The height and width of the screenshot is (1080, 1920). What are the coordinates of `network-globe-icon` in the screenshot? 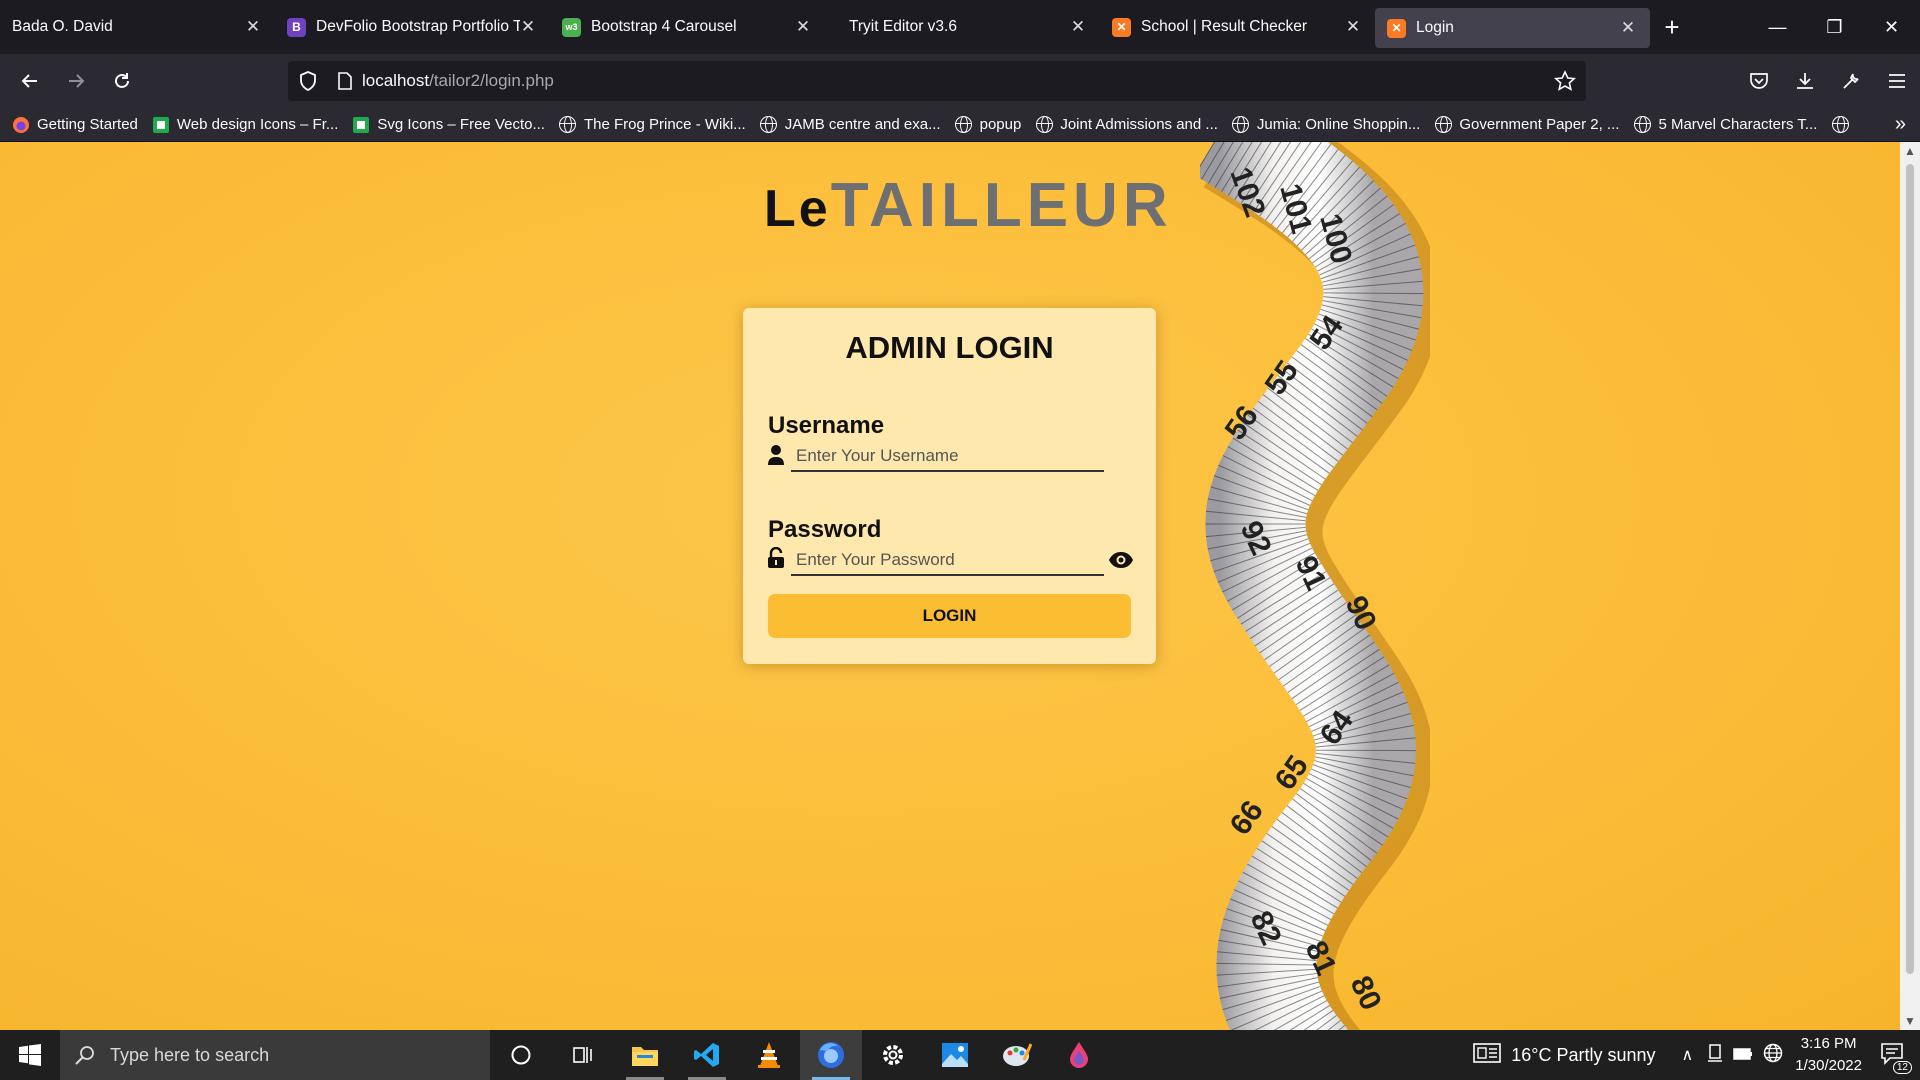 It's located at (1773, 1055).